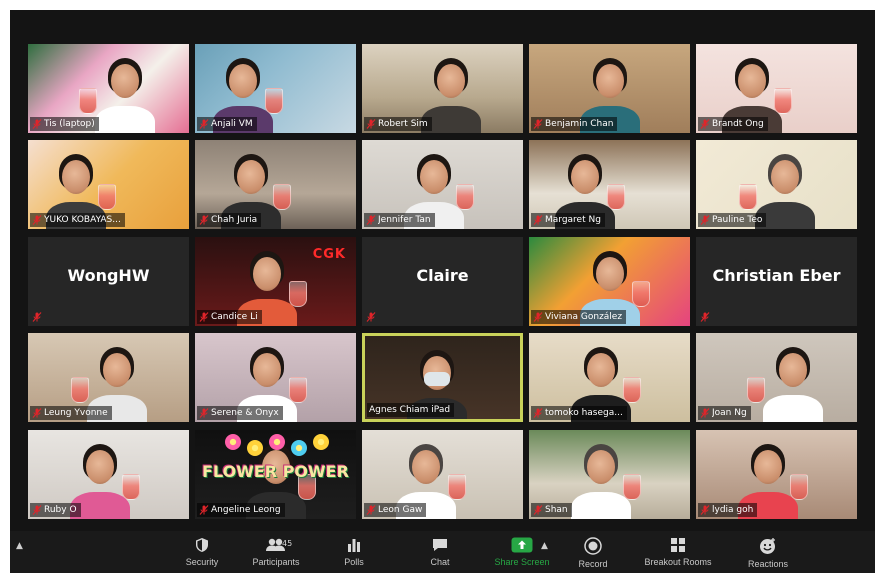 Image resolution: width=885 pixels, height=573 pixels. I want to click on participant-tile: Tis (laptop), so click(108, 88).